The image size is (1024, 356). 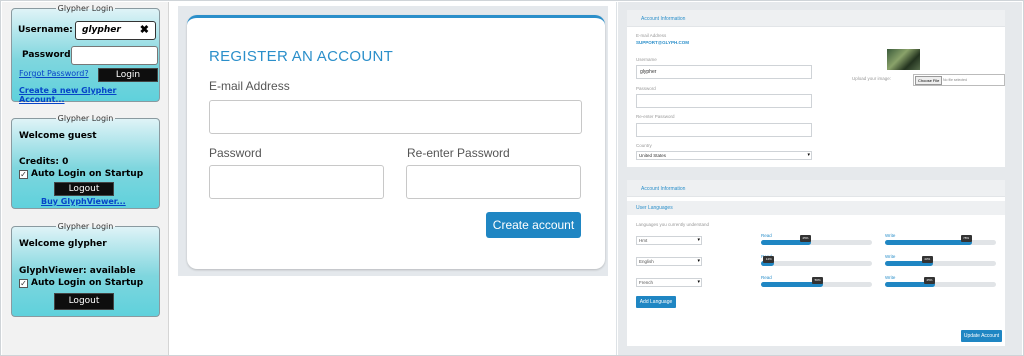 What do you see at coordinates (981, 336) in the screenshot?
I see `update-account-button: Update Account` at bounding box center [981, 336].